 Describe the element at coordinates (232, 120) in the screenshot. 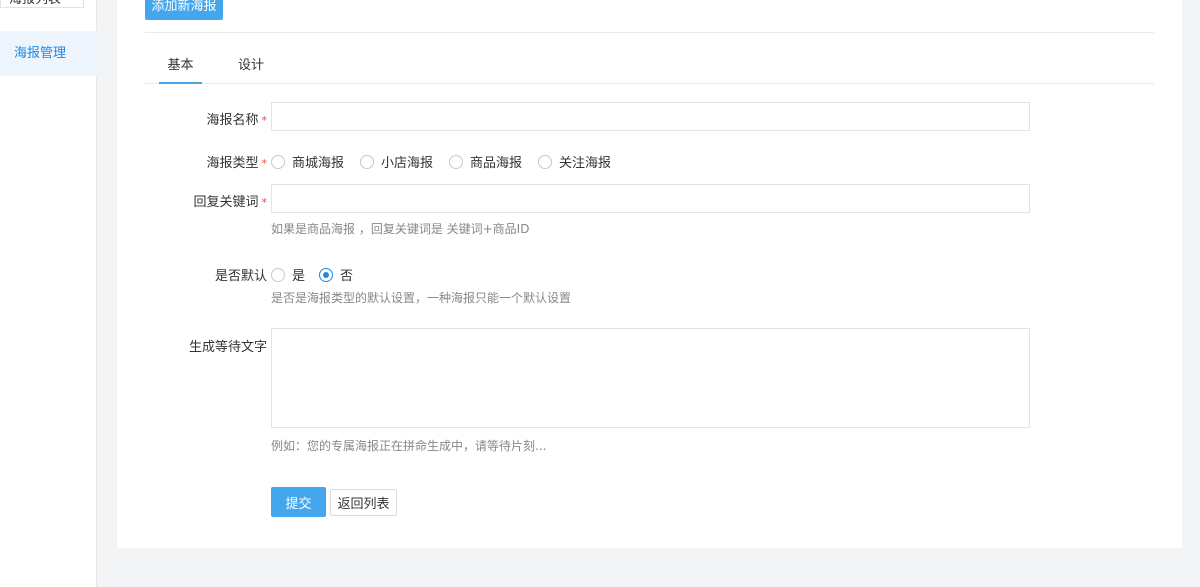

I see `poster-name-label-text: 海报名称` at that location.